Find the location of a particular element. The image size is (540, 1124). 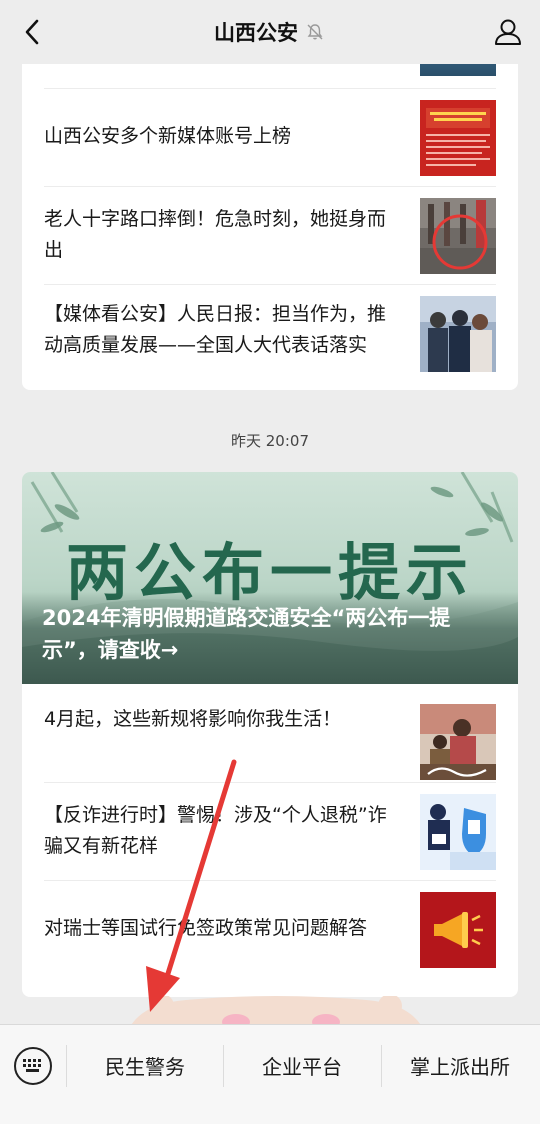

anti-fraud-thumbnail is located at coordinates (458, 832).